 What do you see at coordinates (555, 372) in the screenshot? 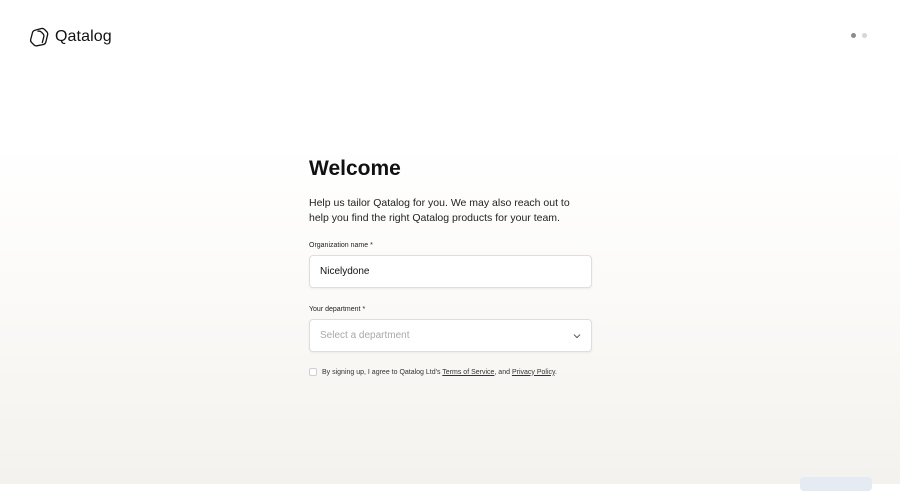
I see `agreement-suffix: .` at bounding box center [555, 372].